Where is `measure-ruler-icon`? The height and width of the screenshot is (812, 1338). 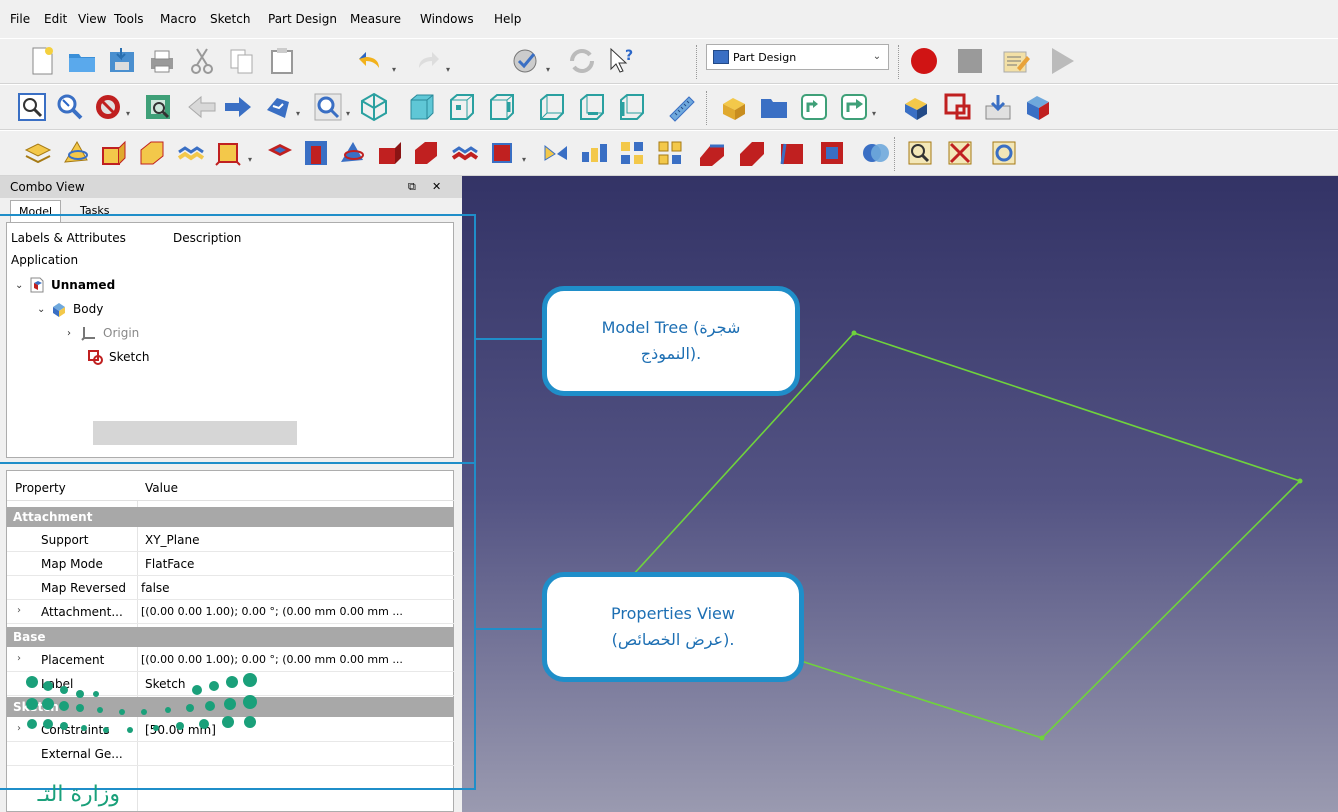 measure-ruler-icon is located at coordinates (682, 107).